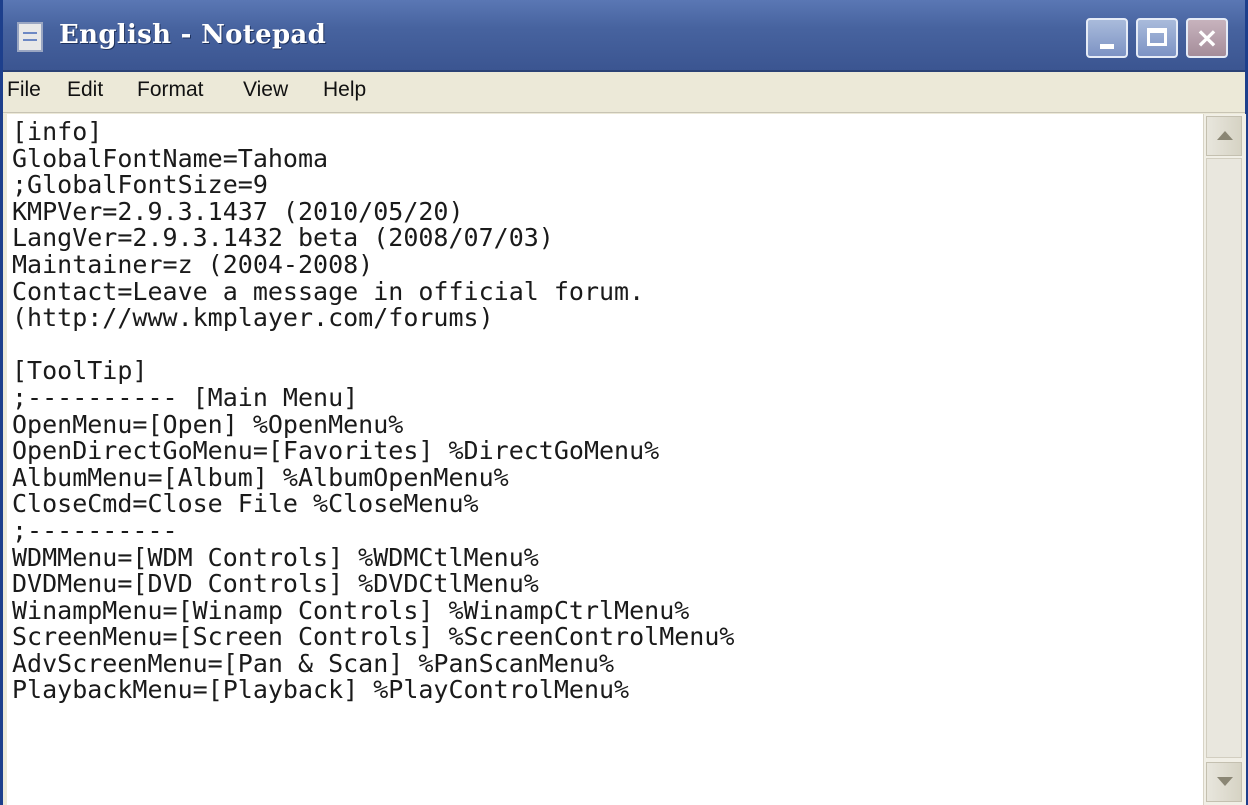 This screenshot has width=1248, height=805. I want to click on text-line: ;---------- [Main Menu], so click(185, 397).